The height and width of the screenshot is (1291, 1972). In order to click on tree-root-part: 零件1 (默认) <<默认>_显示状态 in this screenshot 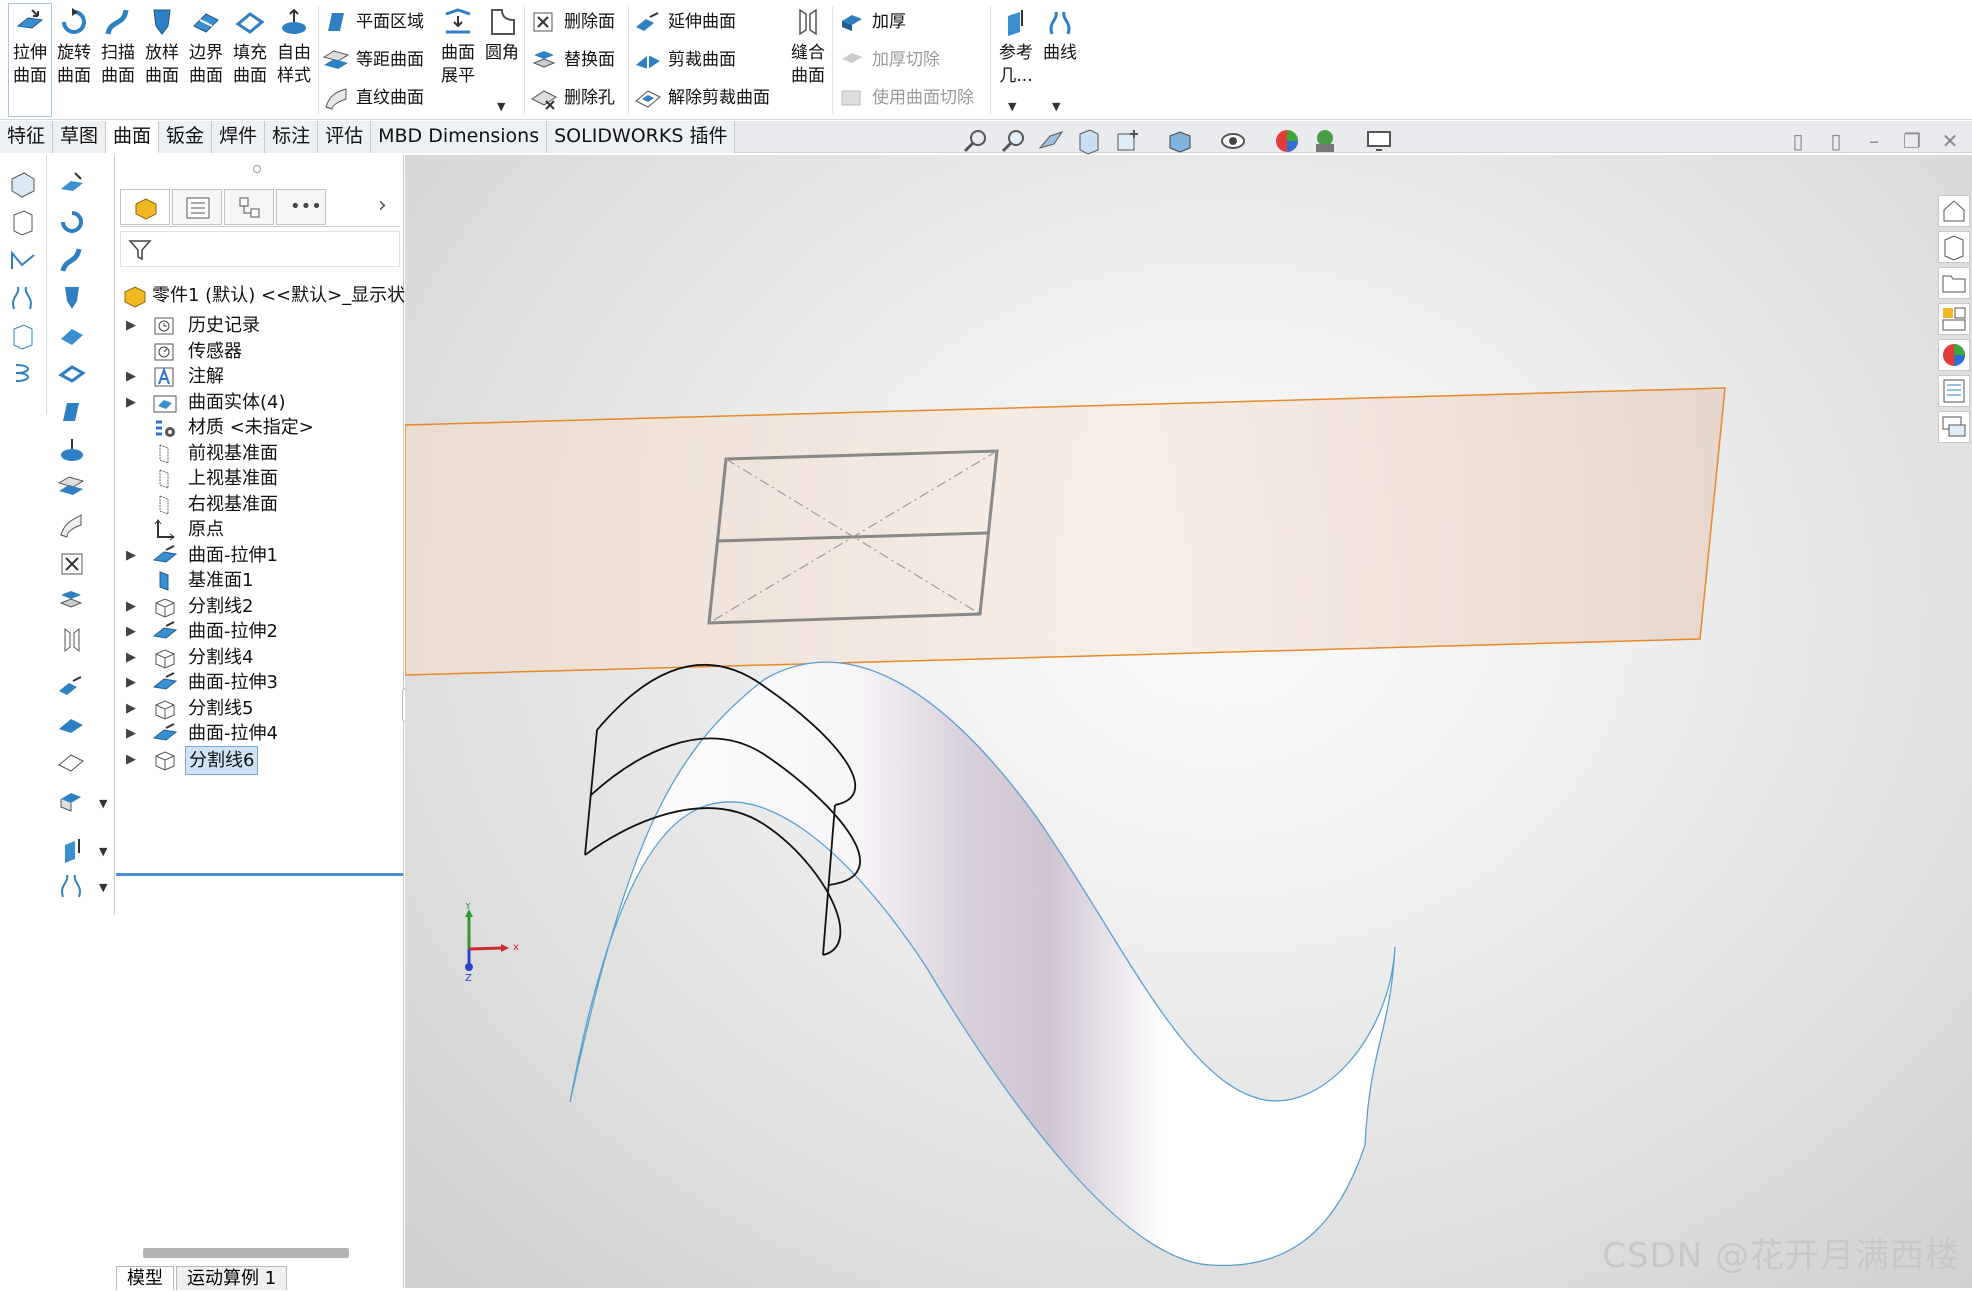, I will do `click(269, 296)`.